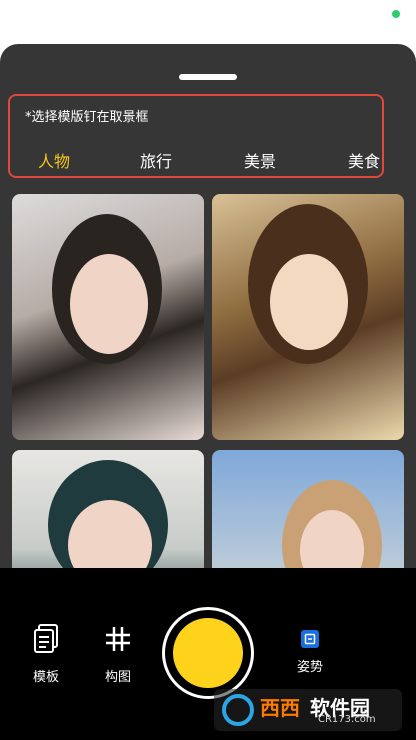  What do you see at coordinates (118, 654) in the screenshot?
I see `composition-button: 构图` at bounding box center [118, 654].